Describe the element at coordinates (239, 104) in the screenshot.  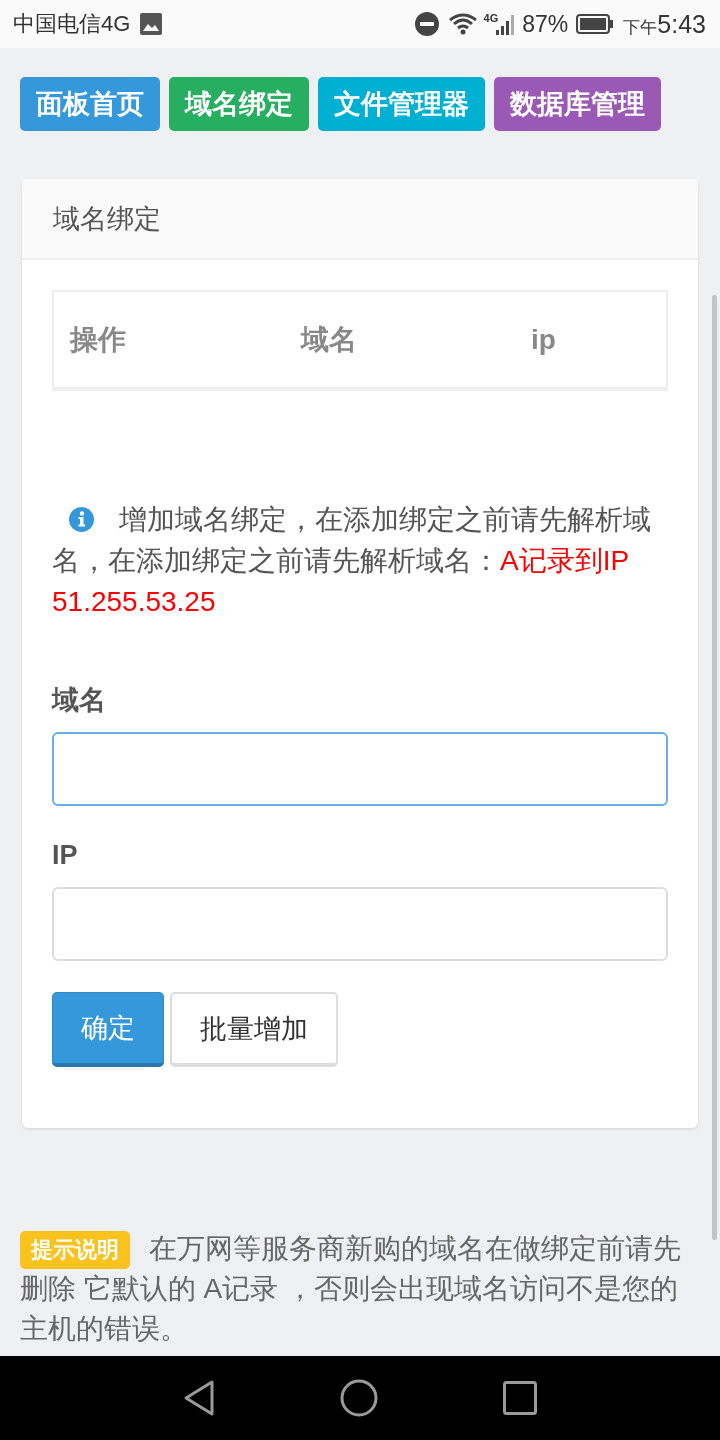
I see `nav-button: 域名绑定` at that location.